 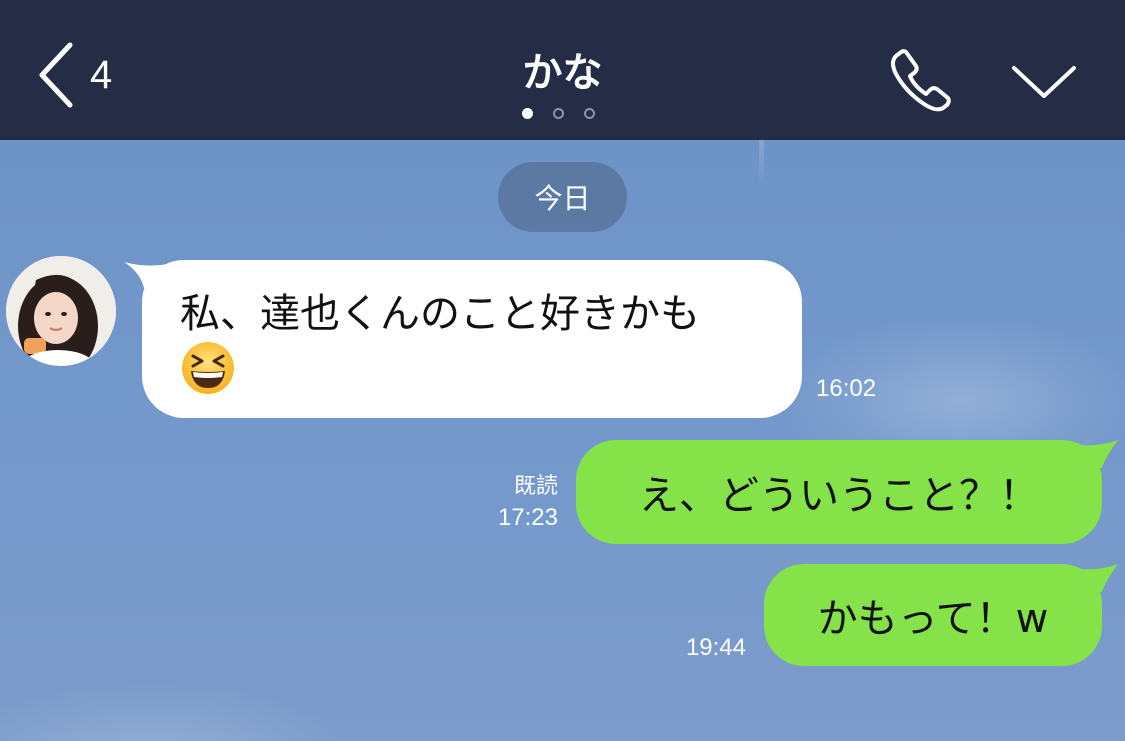 I want to click on back-button: 4, so click(x=86, y=75).